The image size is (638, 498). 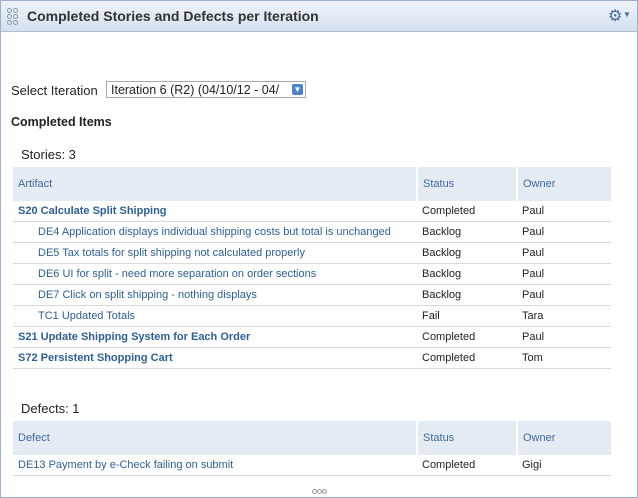 I want to click on gear-icon: ⚙, so click(x=615, y=16).